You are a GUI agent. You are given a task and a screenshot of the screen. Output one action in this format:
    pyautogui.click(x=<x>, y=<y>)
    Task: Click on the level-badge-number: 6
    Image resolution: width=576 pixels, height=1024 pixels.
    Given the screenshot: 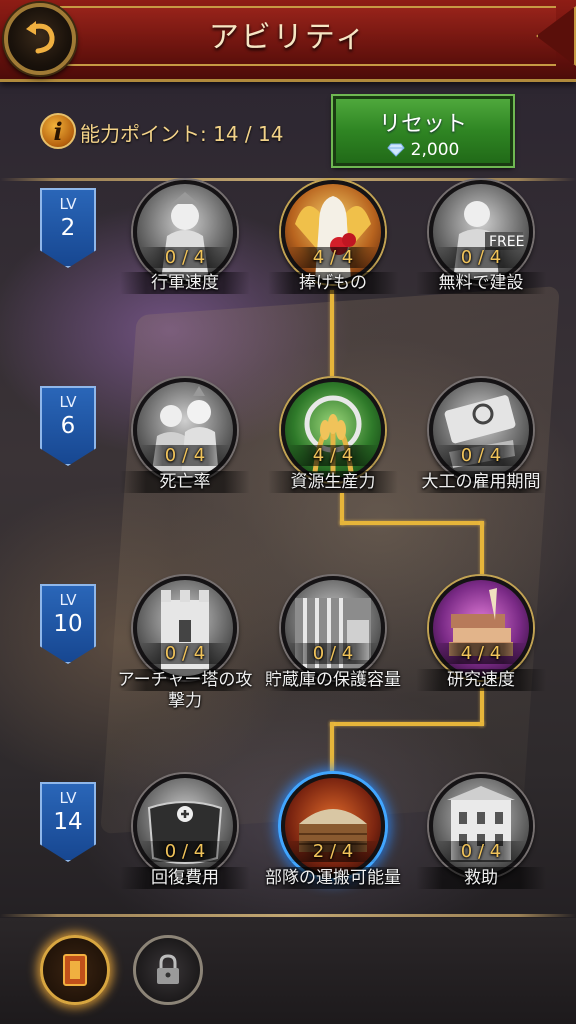 What is the action you would take?
    pyautogui.click(x=68, y=426)
    